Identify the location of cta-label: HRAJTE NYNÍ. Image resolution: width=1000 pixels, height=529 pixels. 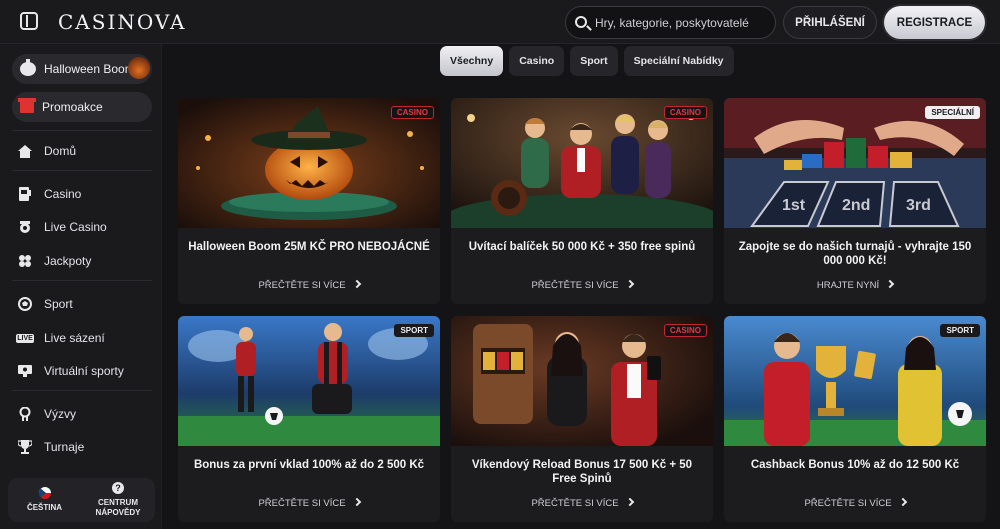
(848, 285).